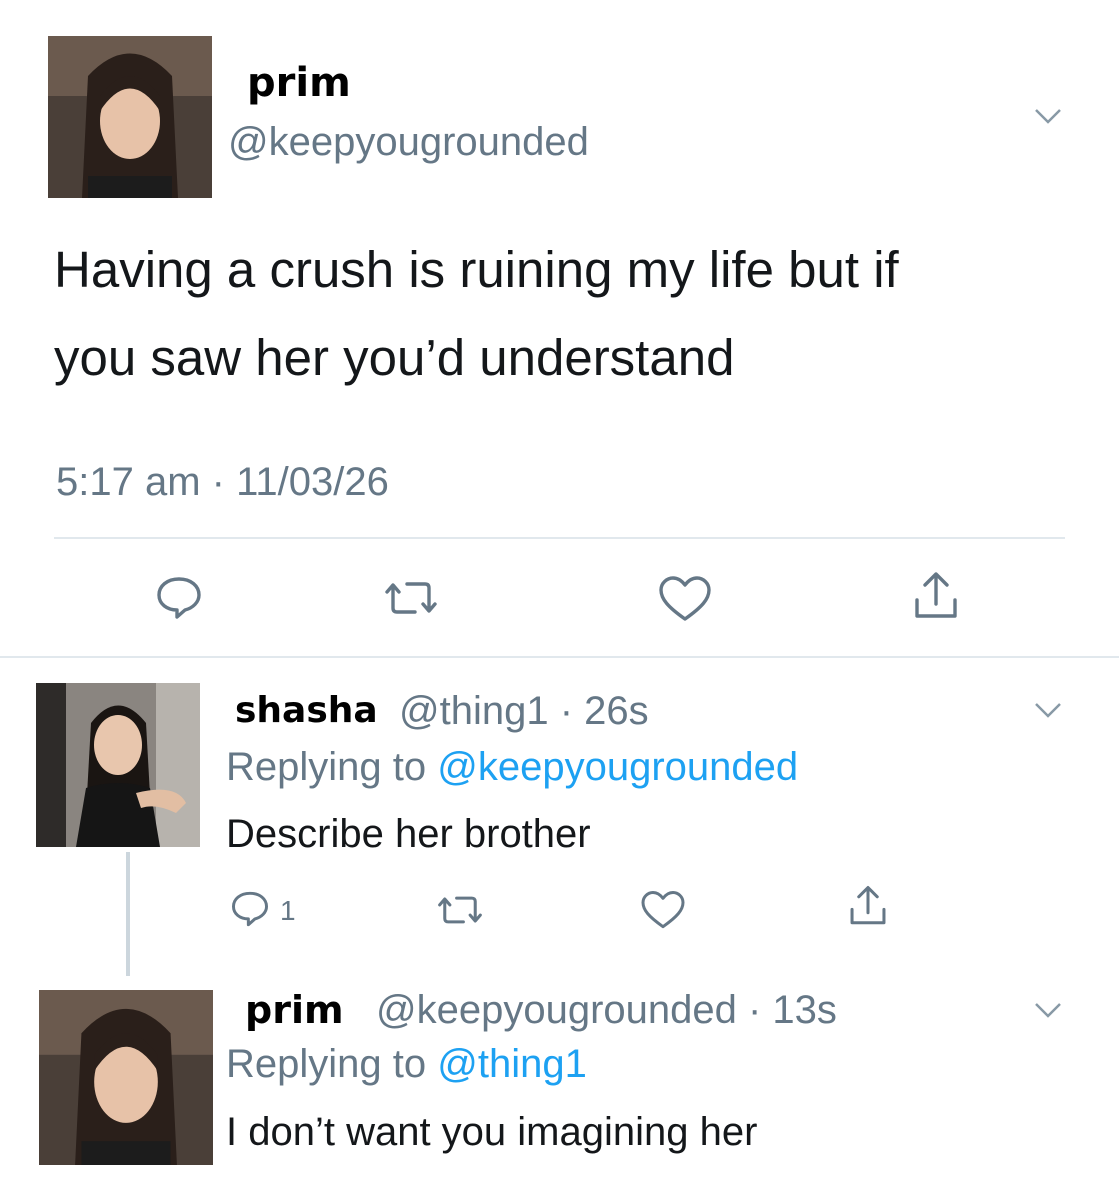  What do you see at coordinates (617, 767) in the screenshot?
I see `mention-link: @keepyougrounded` at bounding box center [617, 767].